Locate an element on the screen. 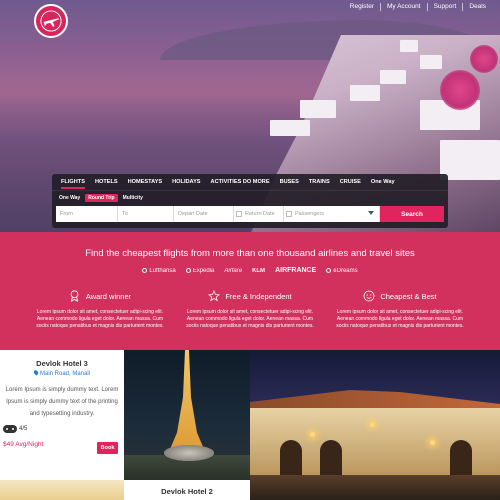 The height and width of the screenshot is (500, 500). my-account-link: My Account is located at coordinates (404, 7).